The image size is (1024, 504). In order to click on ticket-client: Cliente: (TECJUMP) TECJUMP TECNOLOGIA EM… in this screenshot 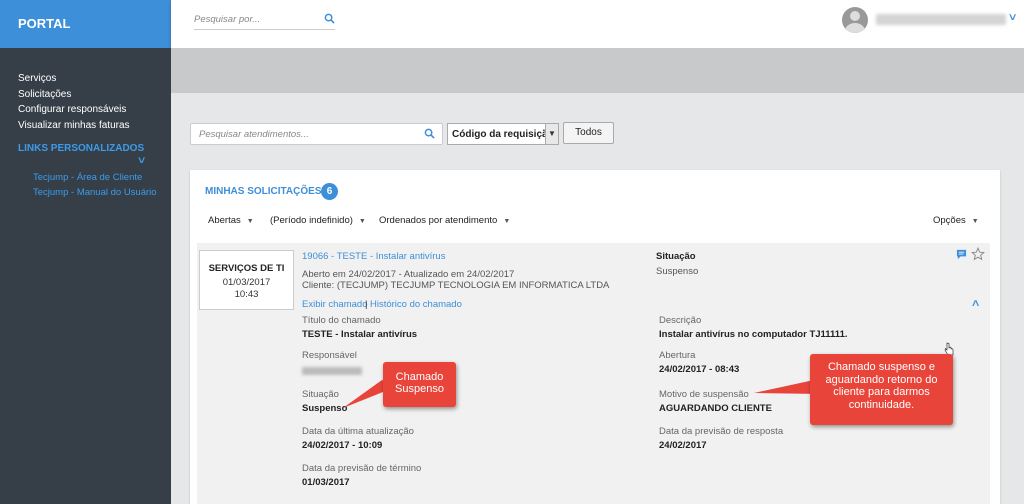, I will do `click(456, 285)`.